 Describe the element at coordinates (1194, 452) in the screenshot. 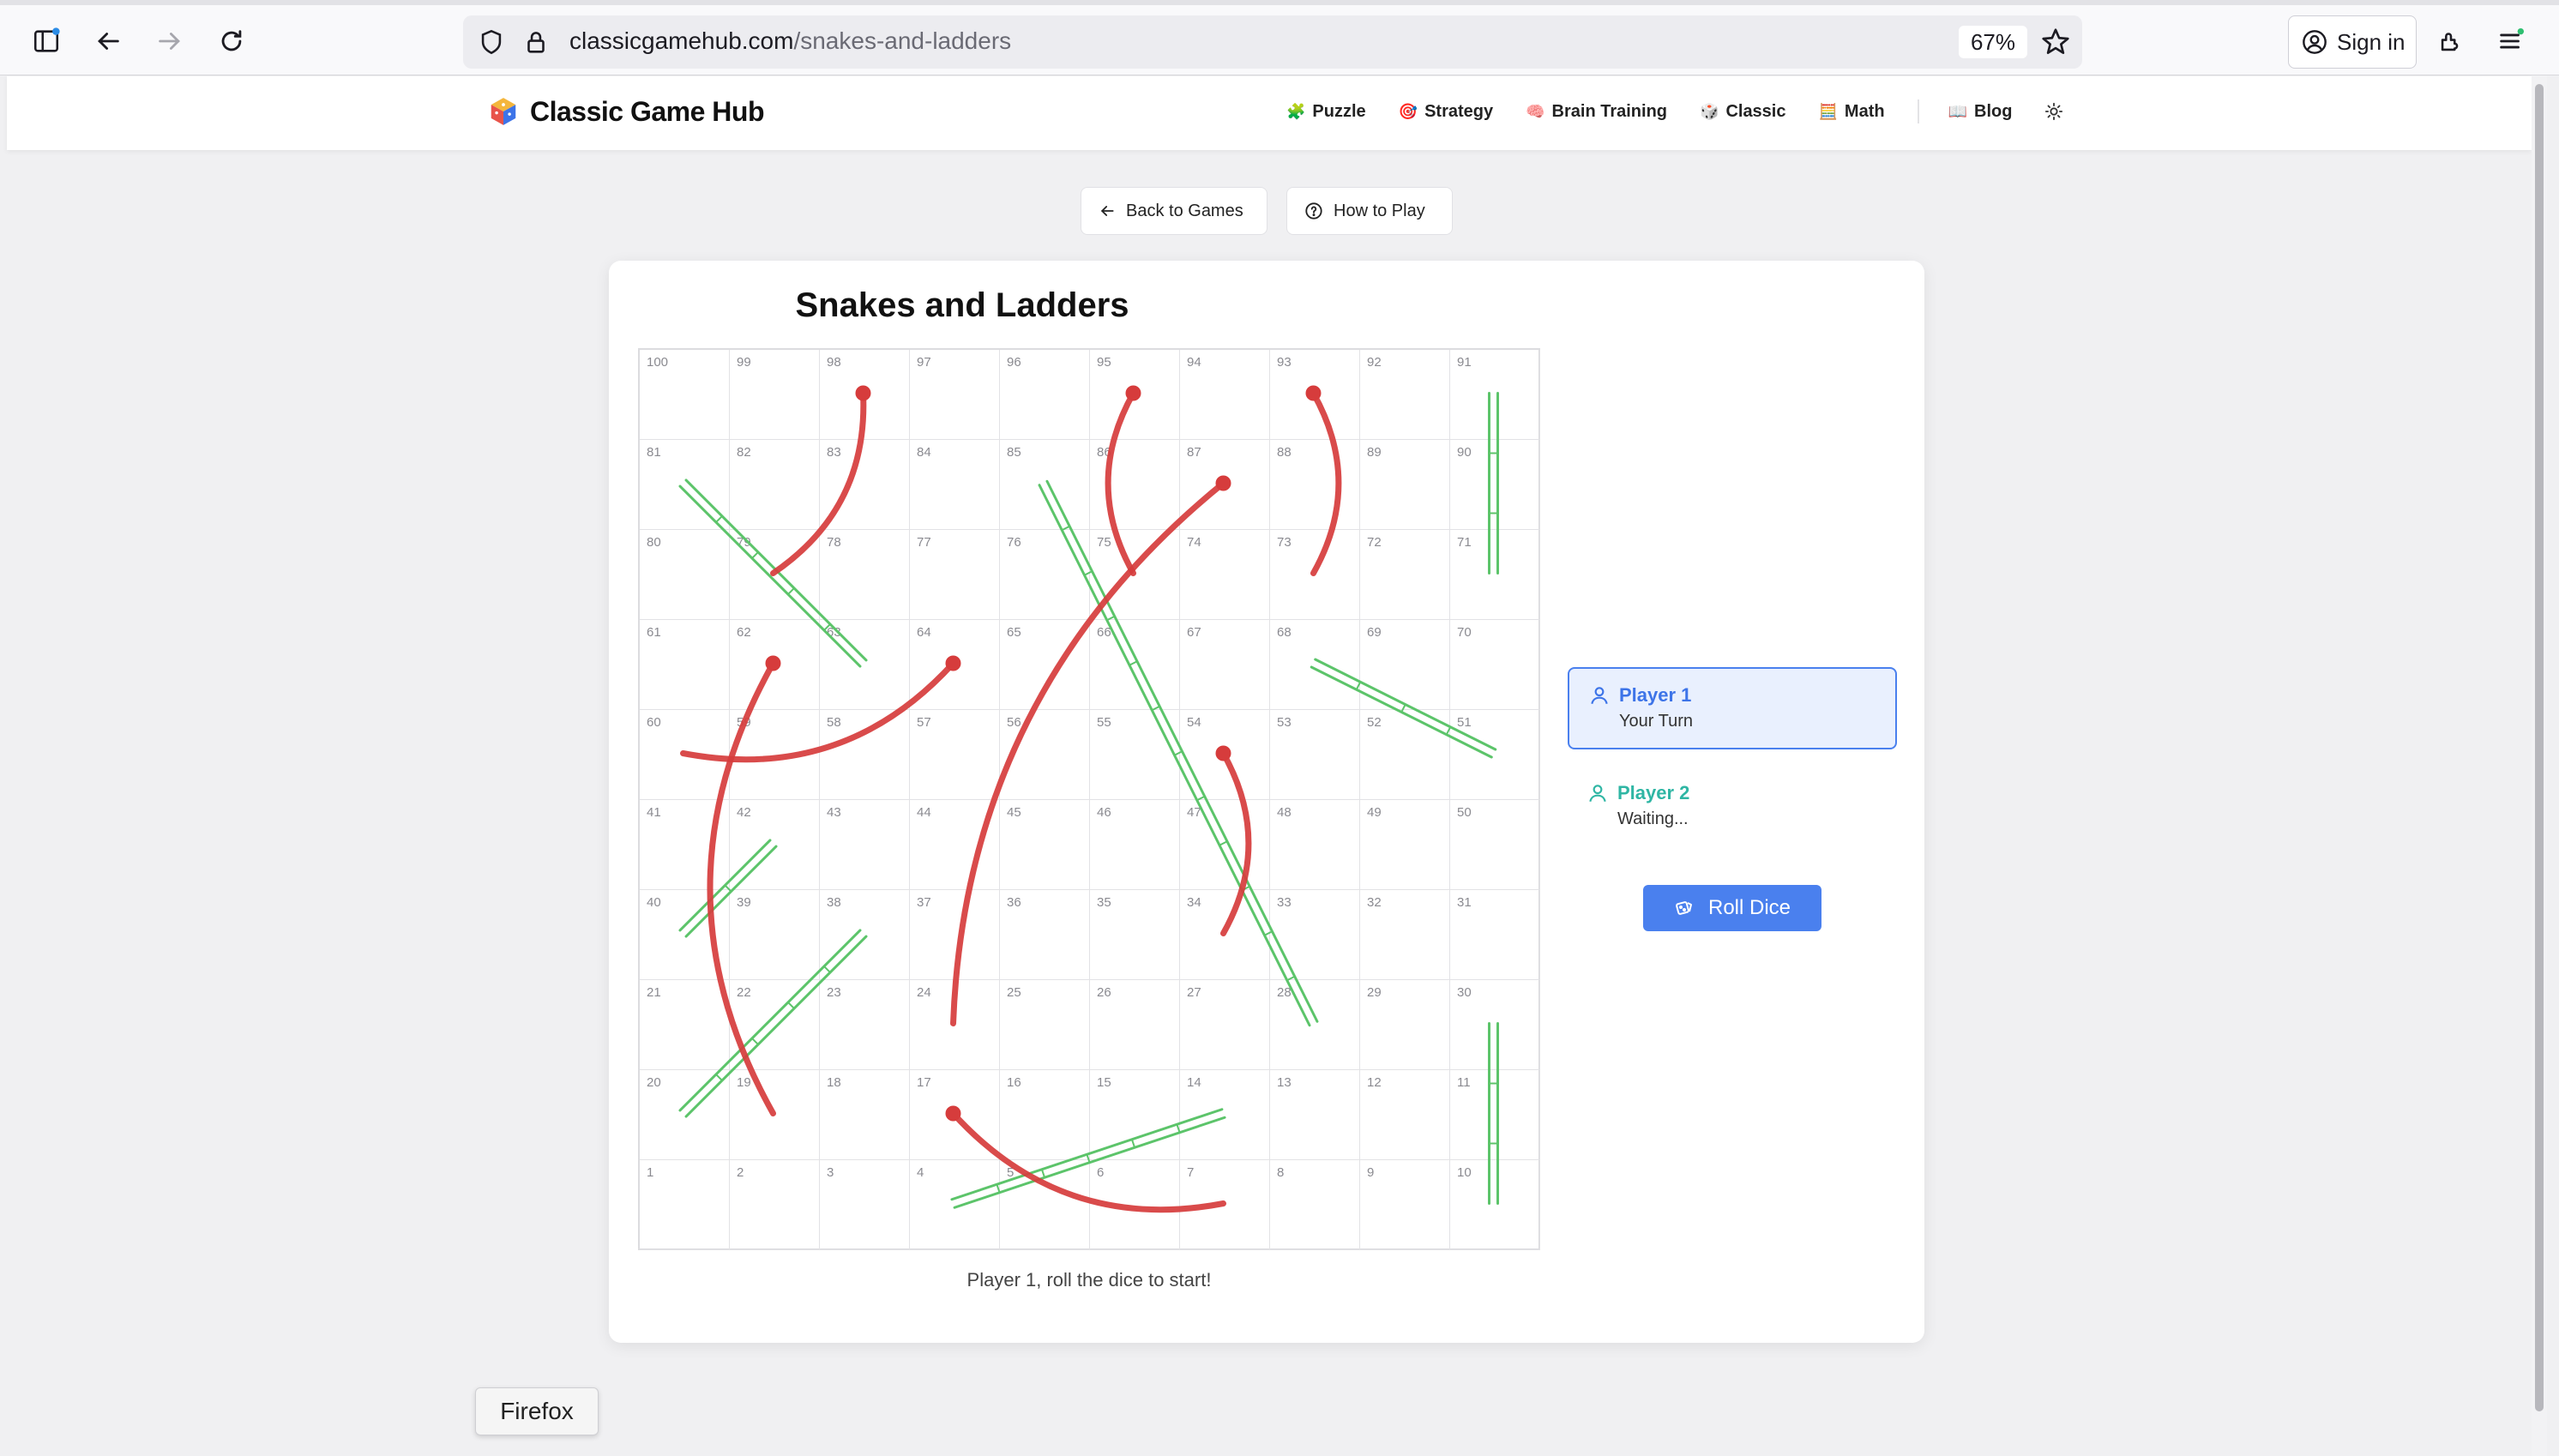

I see `cell-number: 87` at that location.